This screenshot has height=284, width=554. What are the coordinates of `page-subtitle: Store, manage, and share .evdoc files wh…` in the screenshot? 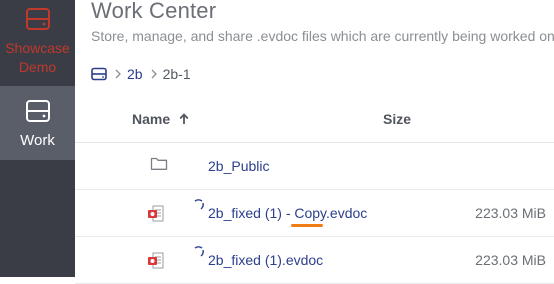 It's located at (322, 36).